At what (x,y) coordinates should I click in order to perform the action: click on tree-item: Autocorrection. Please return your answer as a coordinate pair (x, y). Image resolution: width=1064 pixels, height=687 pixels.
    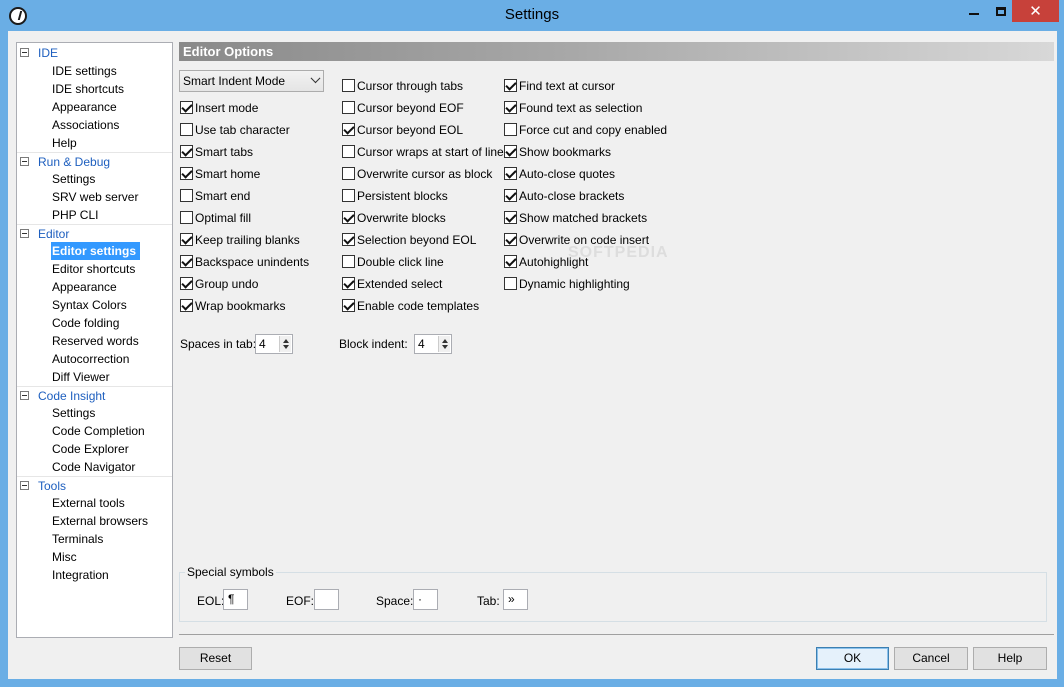
    Looking at the image, I should click on (92, 359).